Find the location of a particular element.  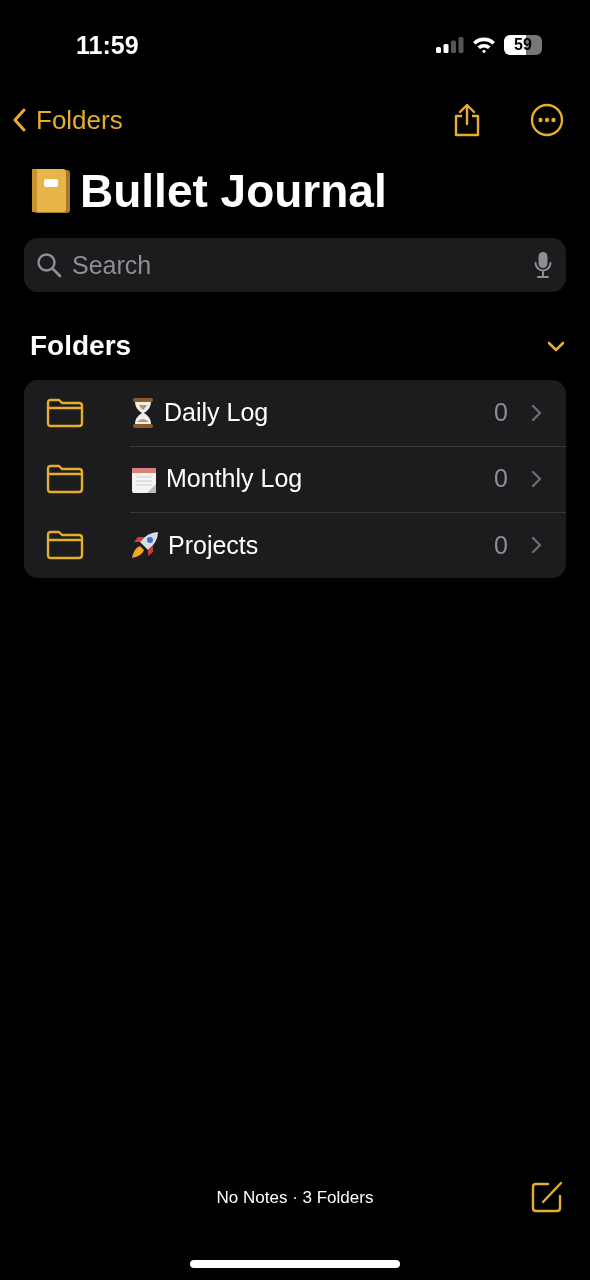

status-time: 11:59 is located at coordinates (107, 45).